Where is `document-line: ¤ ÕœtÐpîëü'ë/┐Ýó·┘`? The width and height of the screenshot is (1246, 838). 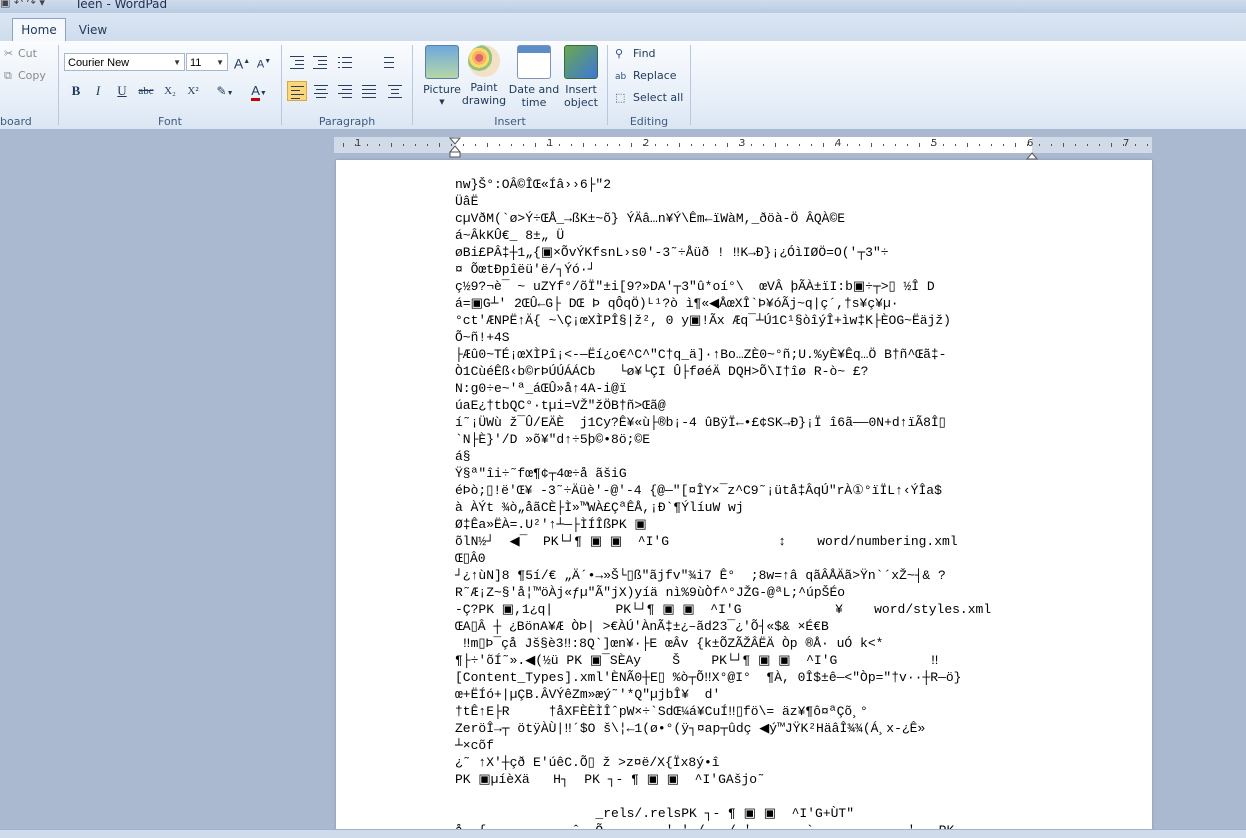 document-line: ¤ ÕœtÐpîëü'ë/┐Ýó·┘ is located at coordinates (525, 269).